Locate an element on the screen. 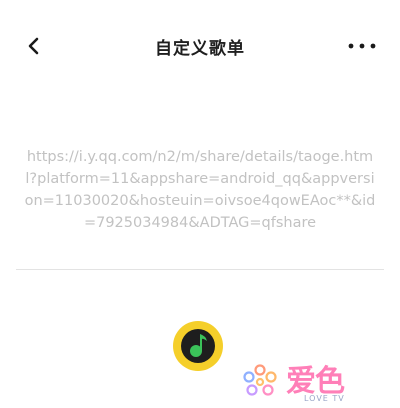  watermark-subtext: LOVE TV is located at coordinates (324, 398).